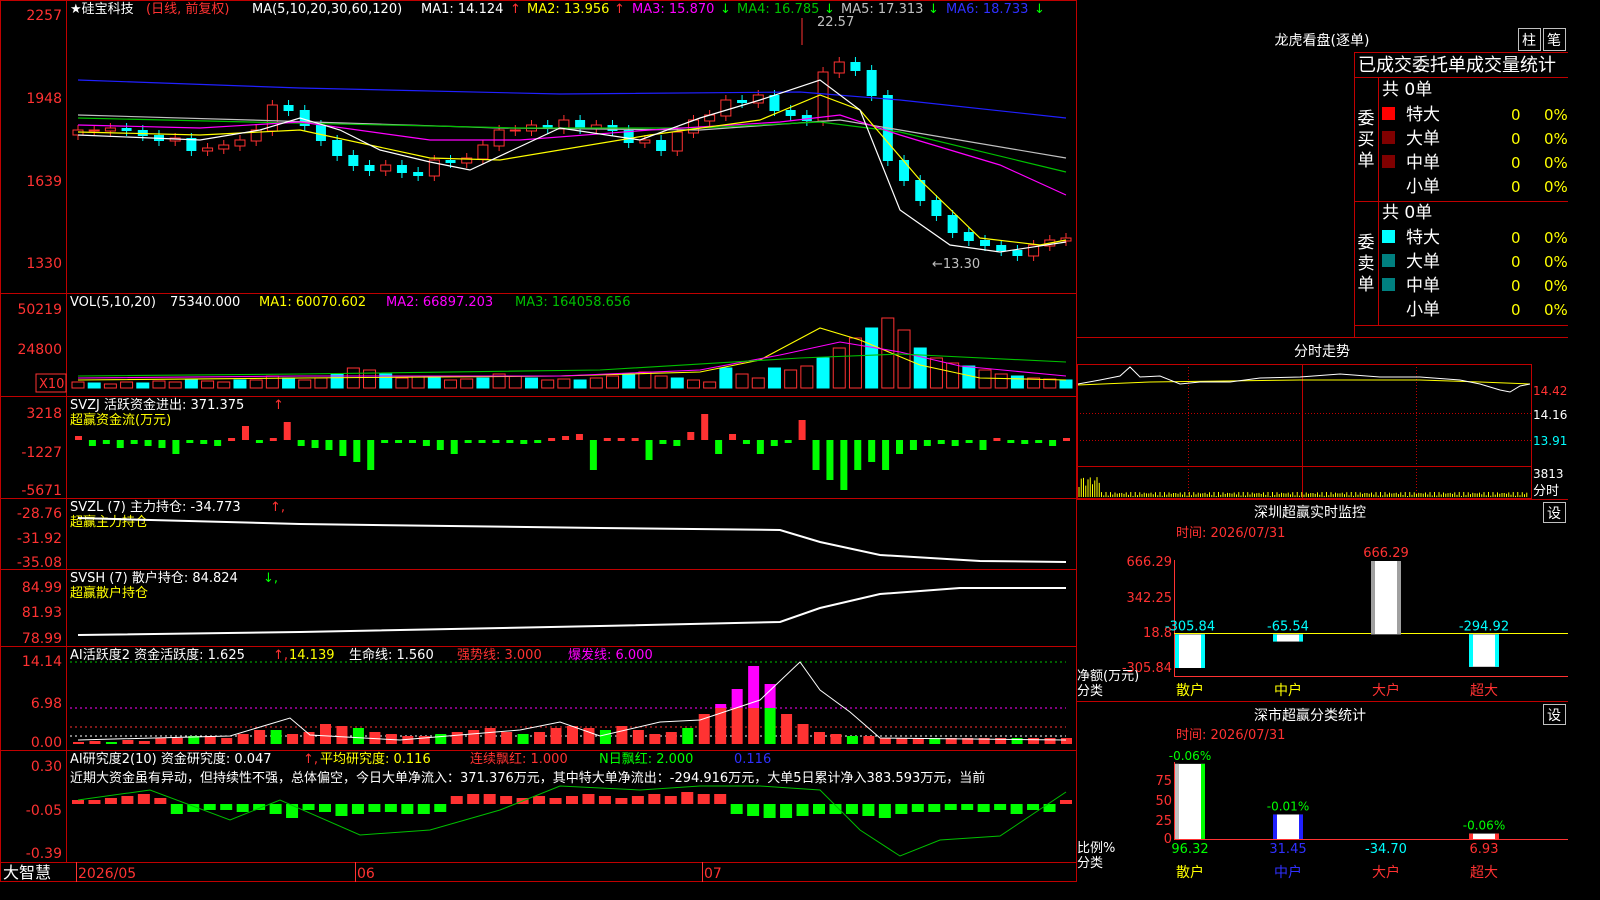  What do you see at coordinates (1386, 872) in the screenshot?
I see `class-category-label: 大户` at bounding box center [1386, 872].